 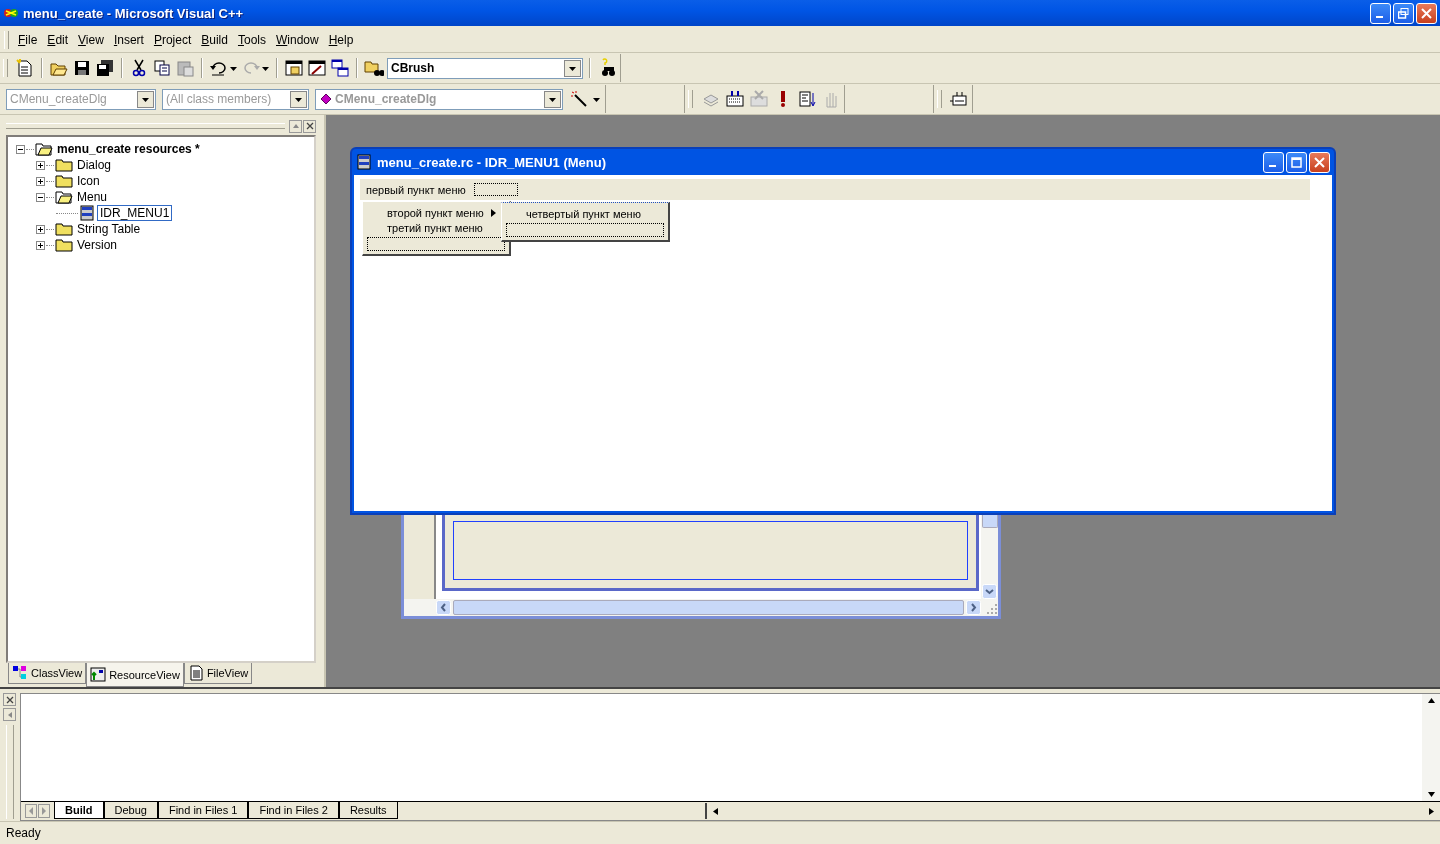 What do you see at coordinates (374, 68) in the screenshot?
I see `find-in-files-icon` at bounding box center [374, 68].